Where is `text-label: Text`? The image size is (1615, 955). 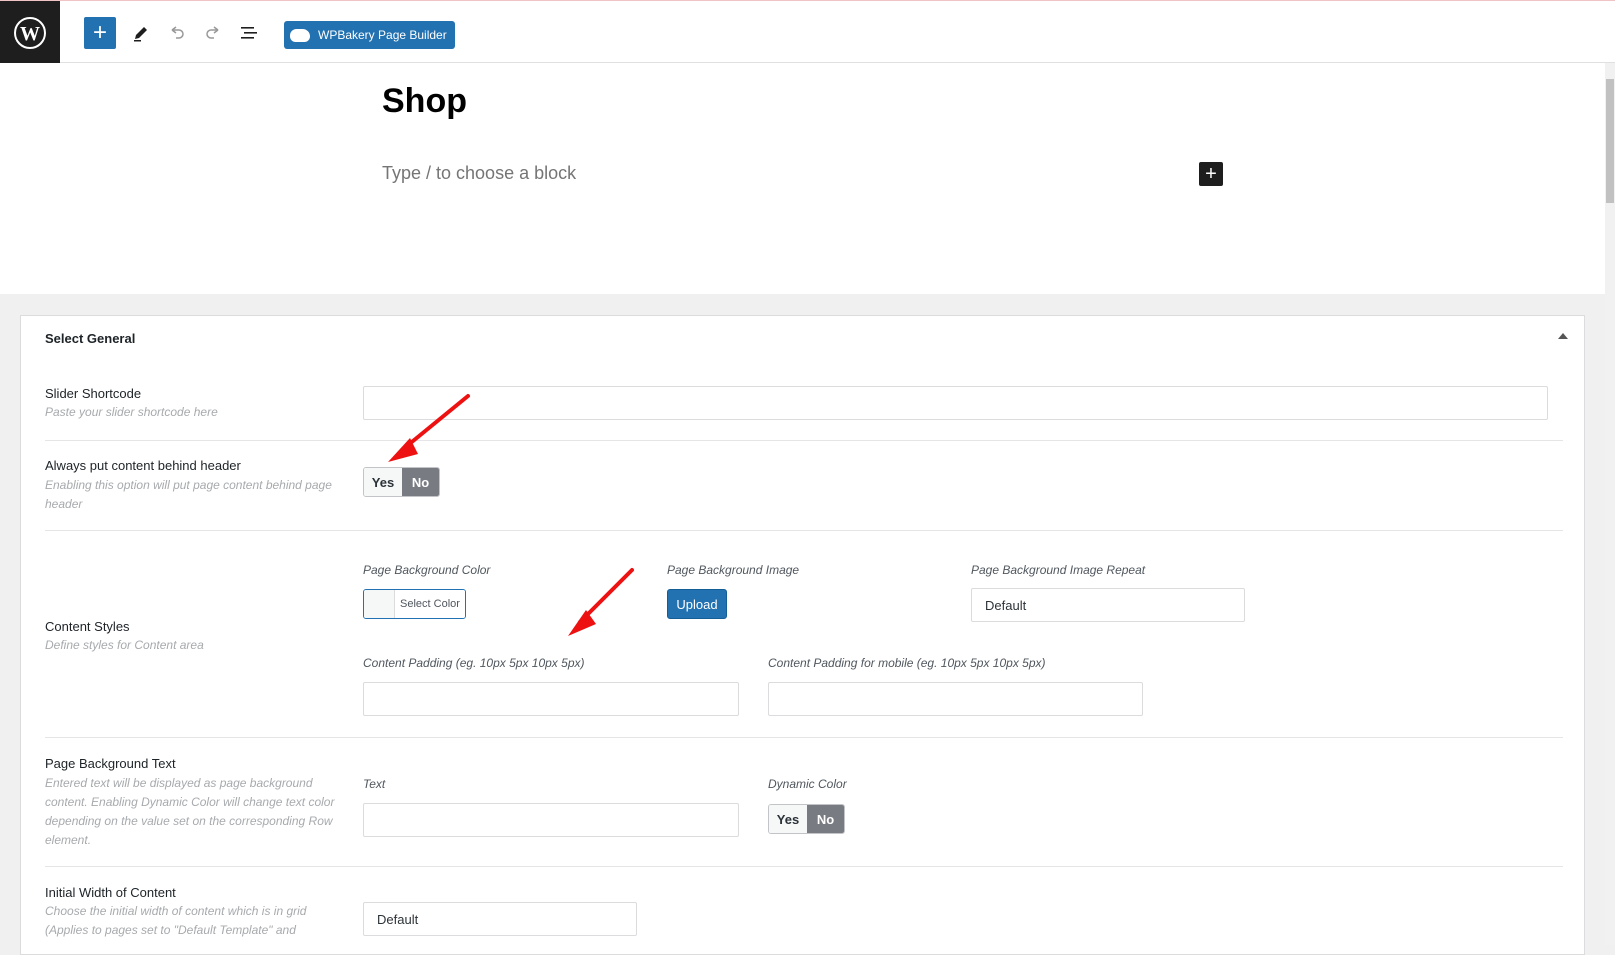 text-label: Text is located at coordinates (374, 784).